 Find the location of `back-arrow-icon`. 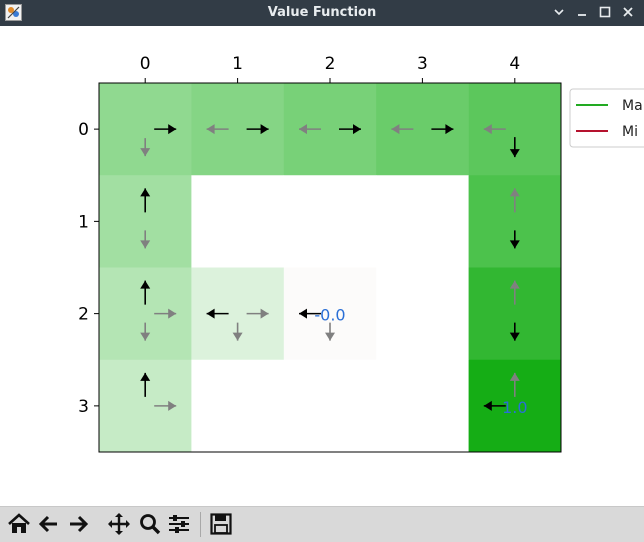

back-arrow-icon is located at coordinates (47, 524).